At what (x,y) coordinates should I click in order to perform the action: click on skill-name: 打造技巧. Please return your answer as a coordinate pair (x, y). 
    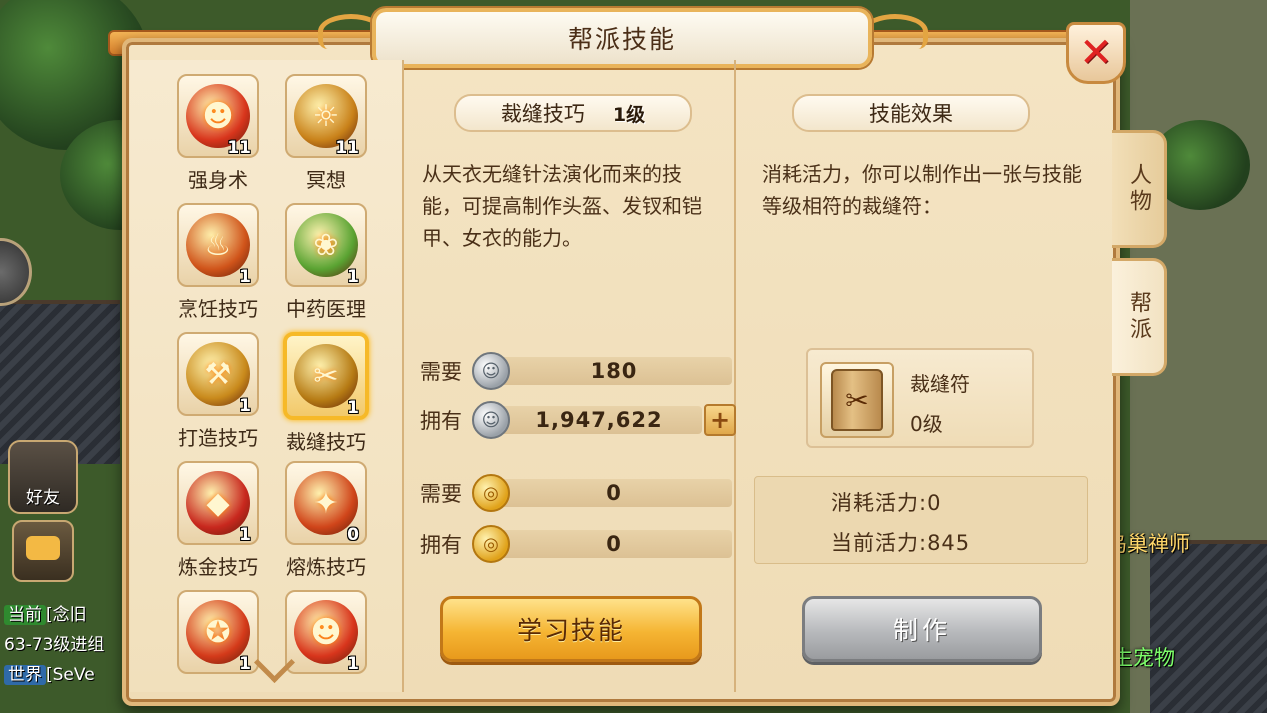
    Looking at the image, I should click on (218, 438).